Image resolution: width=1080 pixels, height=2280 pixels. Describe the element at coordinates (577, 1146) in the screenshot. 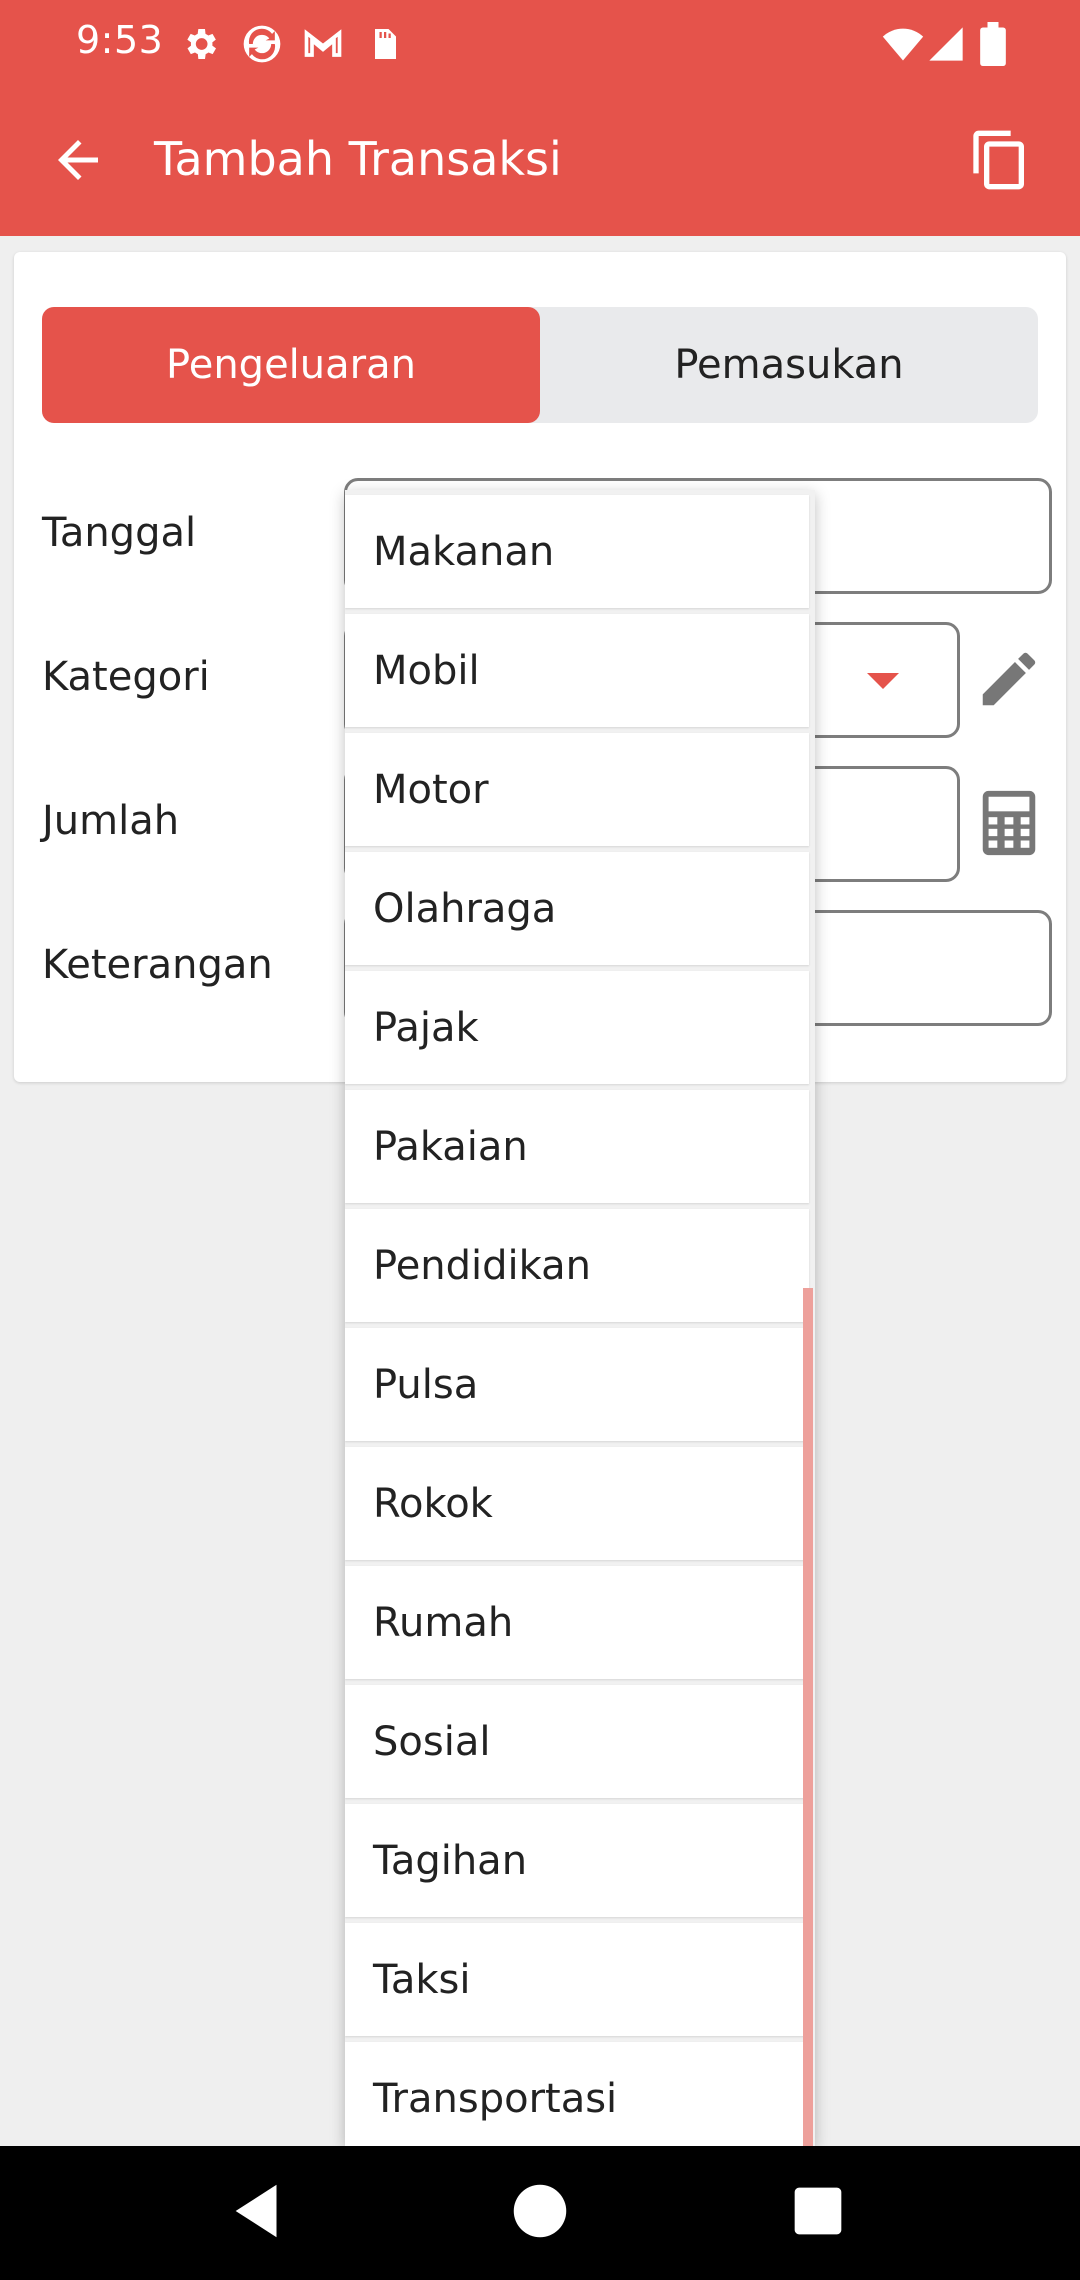

I see `list-item: Pakaian` at that location.